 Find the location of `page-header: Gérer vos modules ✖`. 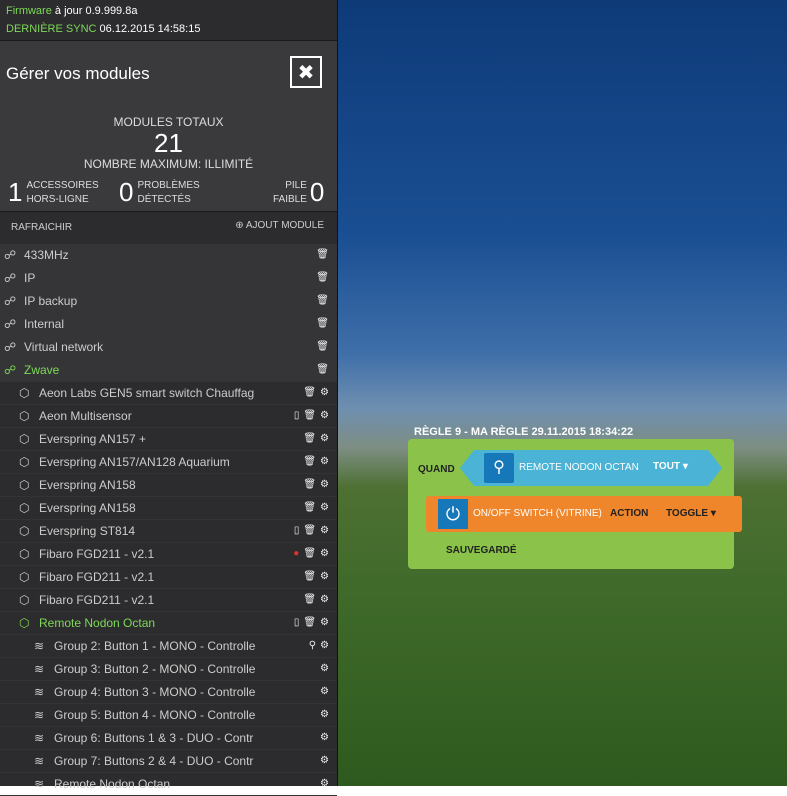

page-header: Gérer vos modules ✖ is located at coordinates (168, 74).